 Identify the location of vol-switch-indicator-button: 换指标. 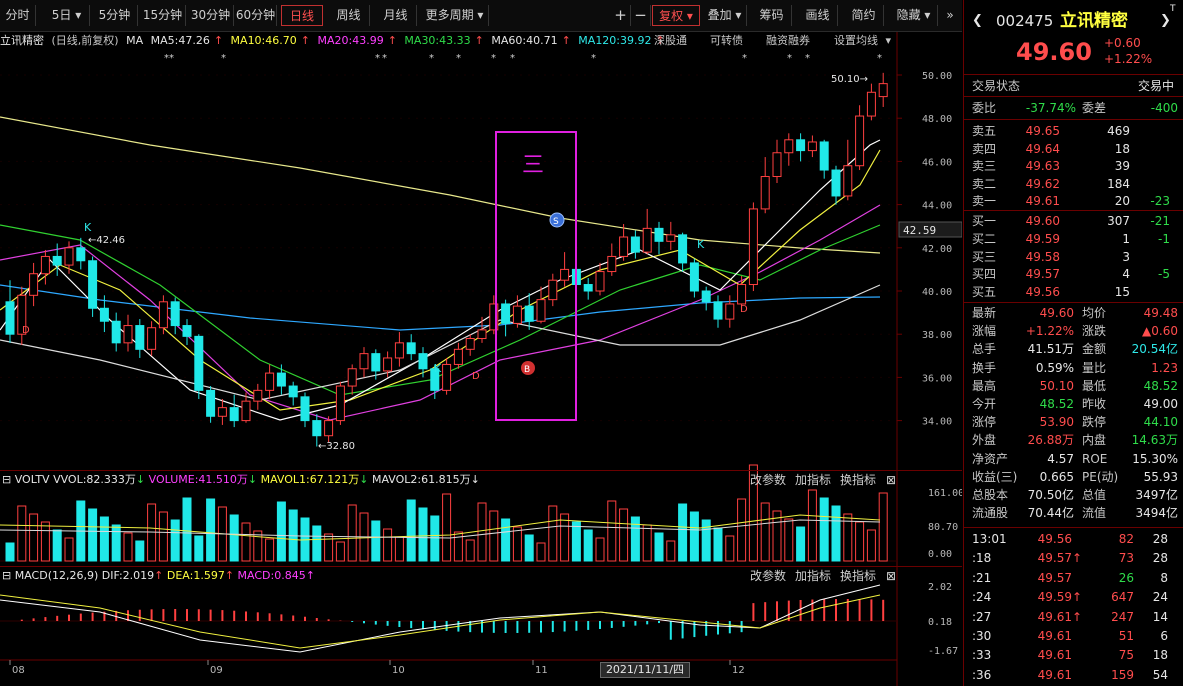
(858, 480).